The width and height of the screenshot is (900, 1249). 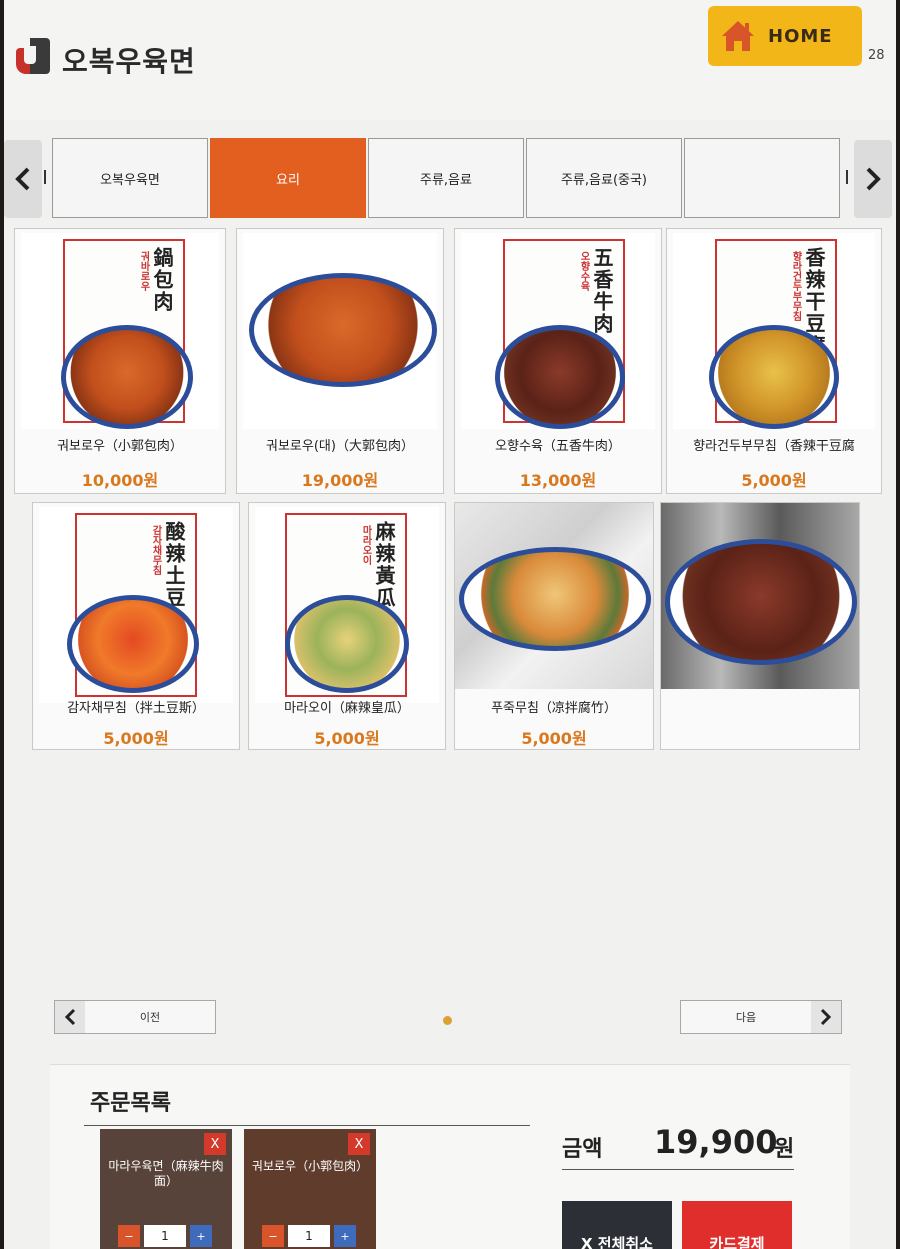 I want to click on menu-item-name: 궈보로우（小郭包肉）, so click(x=120, y=446).